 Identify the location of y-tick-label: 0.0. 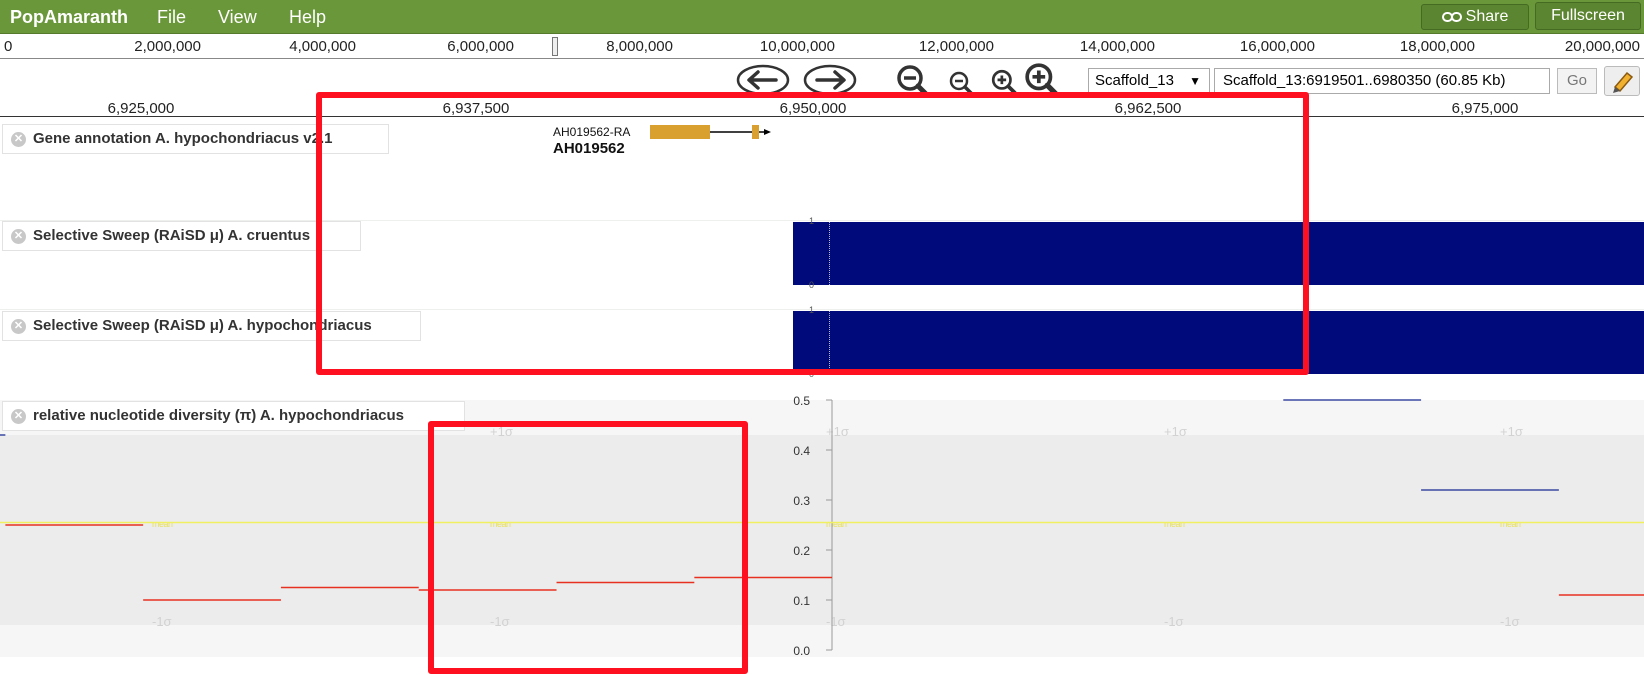
(801, 651).